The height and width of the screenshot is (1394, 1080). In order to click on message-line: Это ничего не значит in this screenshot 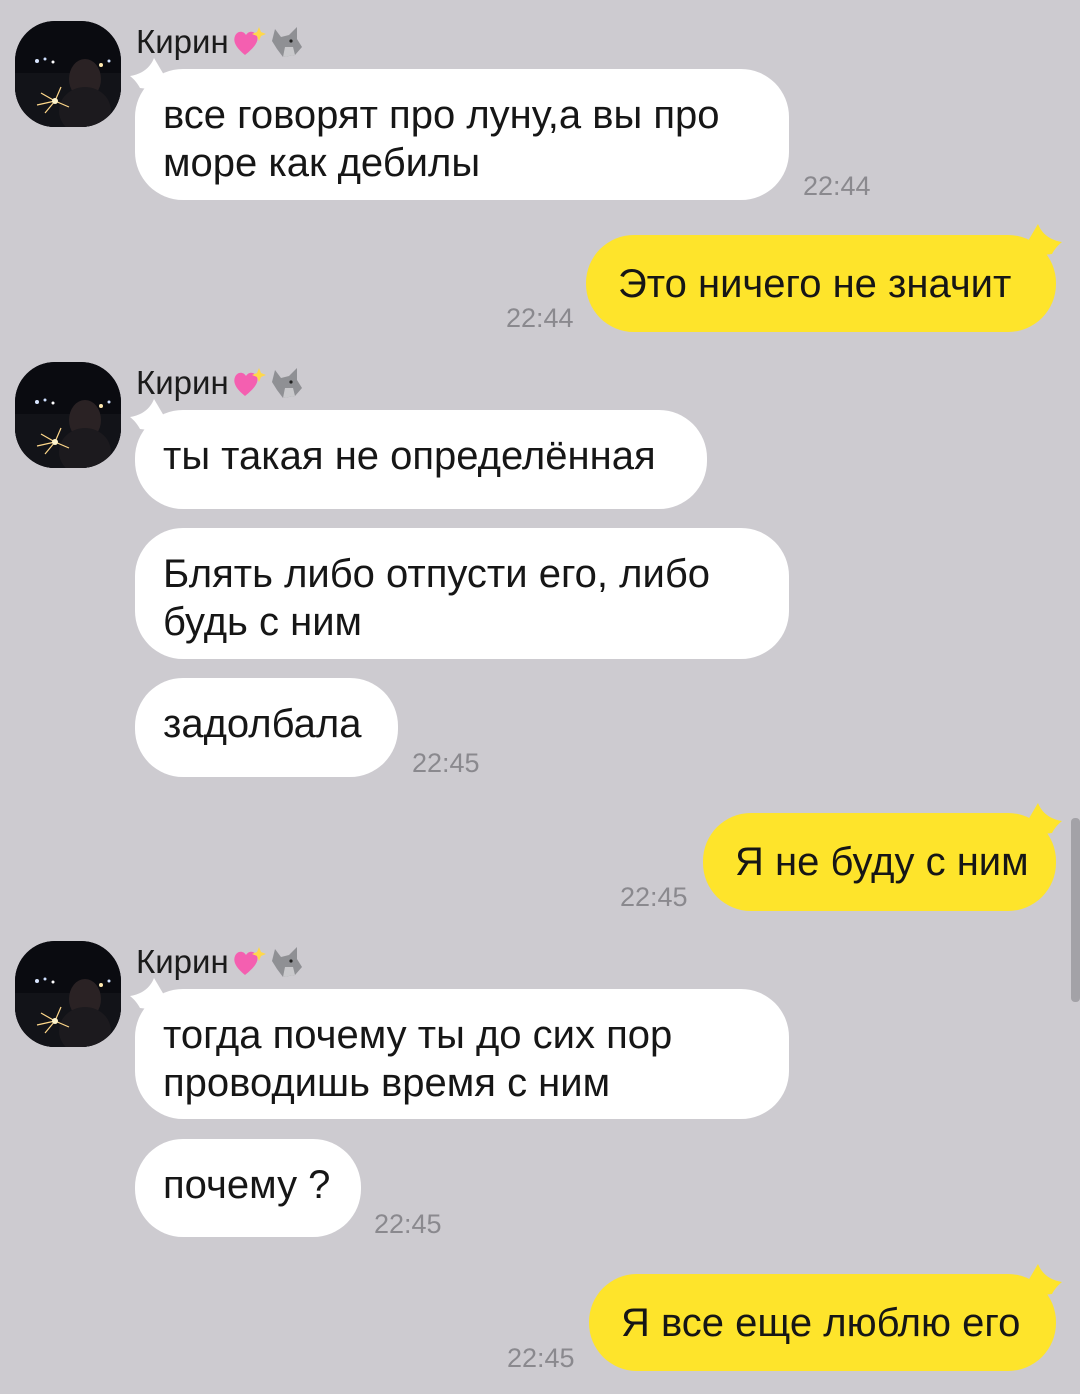, I will do `click(815, 284)`.